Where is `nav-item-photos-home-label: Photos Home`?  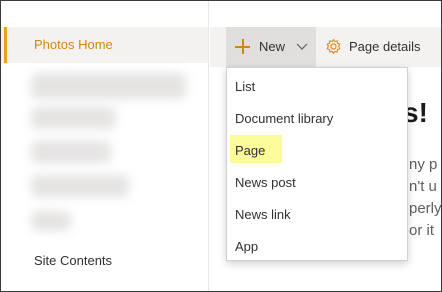 nav-item-photos-home-label: Photos Home is located at coordinates (73, 44).